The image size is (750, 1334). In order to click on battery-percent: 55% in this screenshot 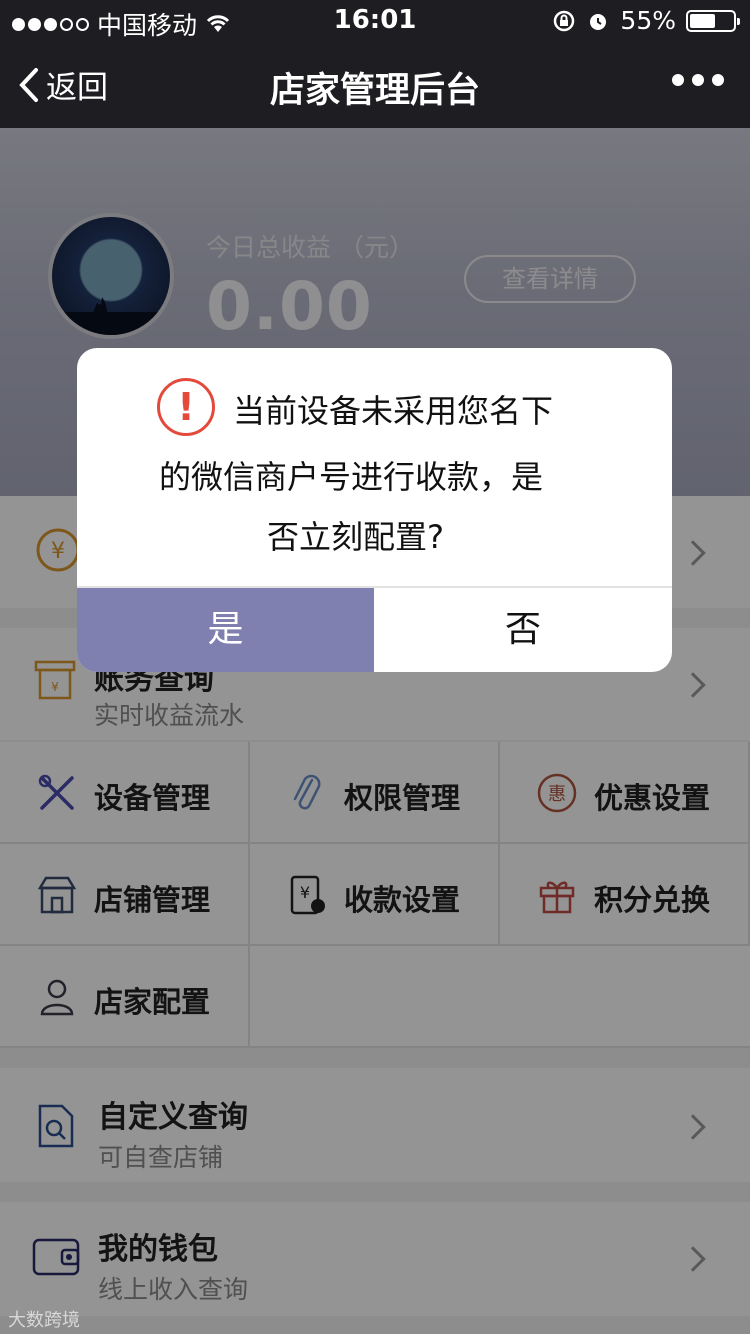, I will do `click(648, 20)`.